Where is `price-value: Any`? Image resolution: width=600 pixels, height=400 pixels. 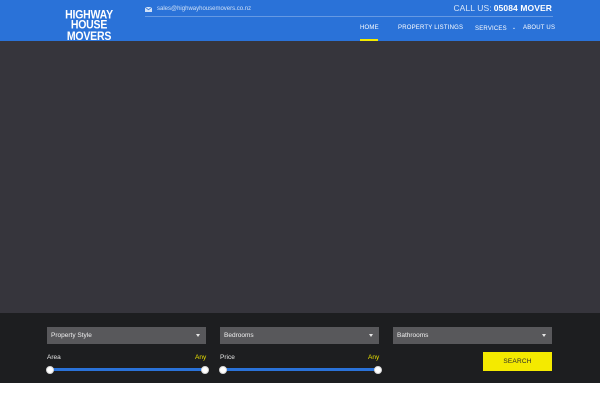
price-value: Any is located at coordinates (374, 357).